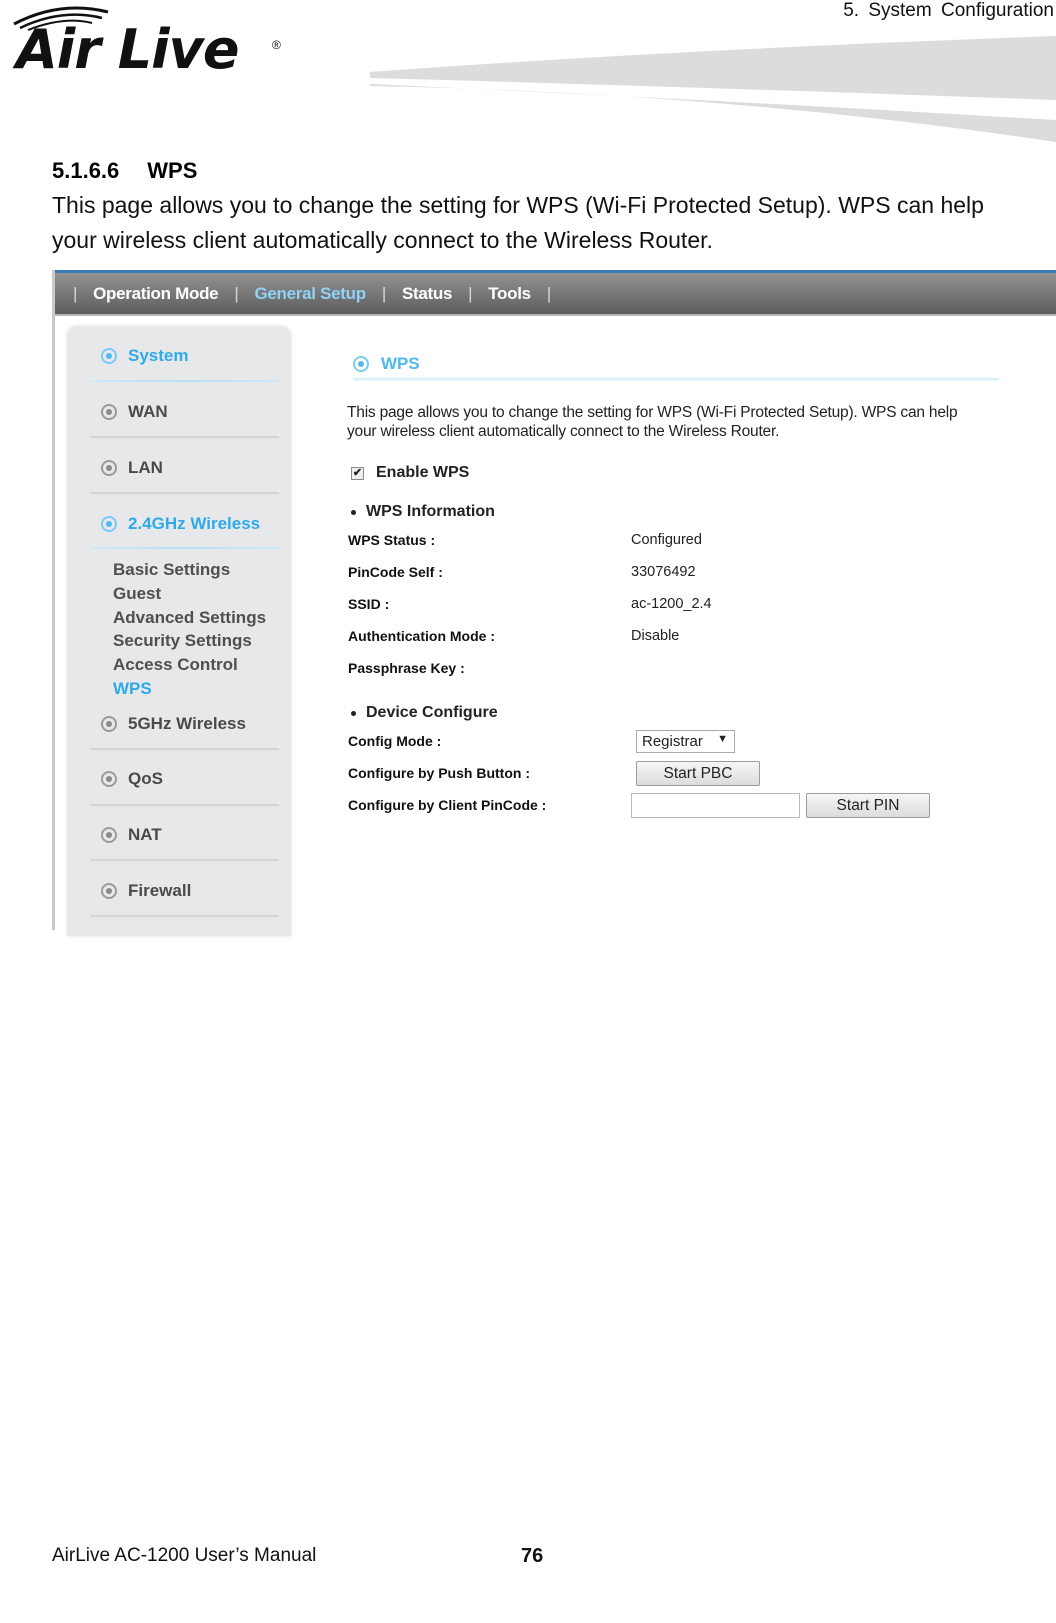  Describe the element at coordinates (184, 1555) in the screenshot. I see `footer-manual-title: AirLive AC-1200 User’s Manual` at that location.